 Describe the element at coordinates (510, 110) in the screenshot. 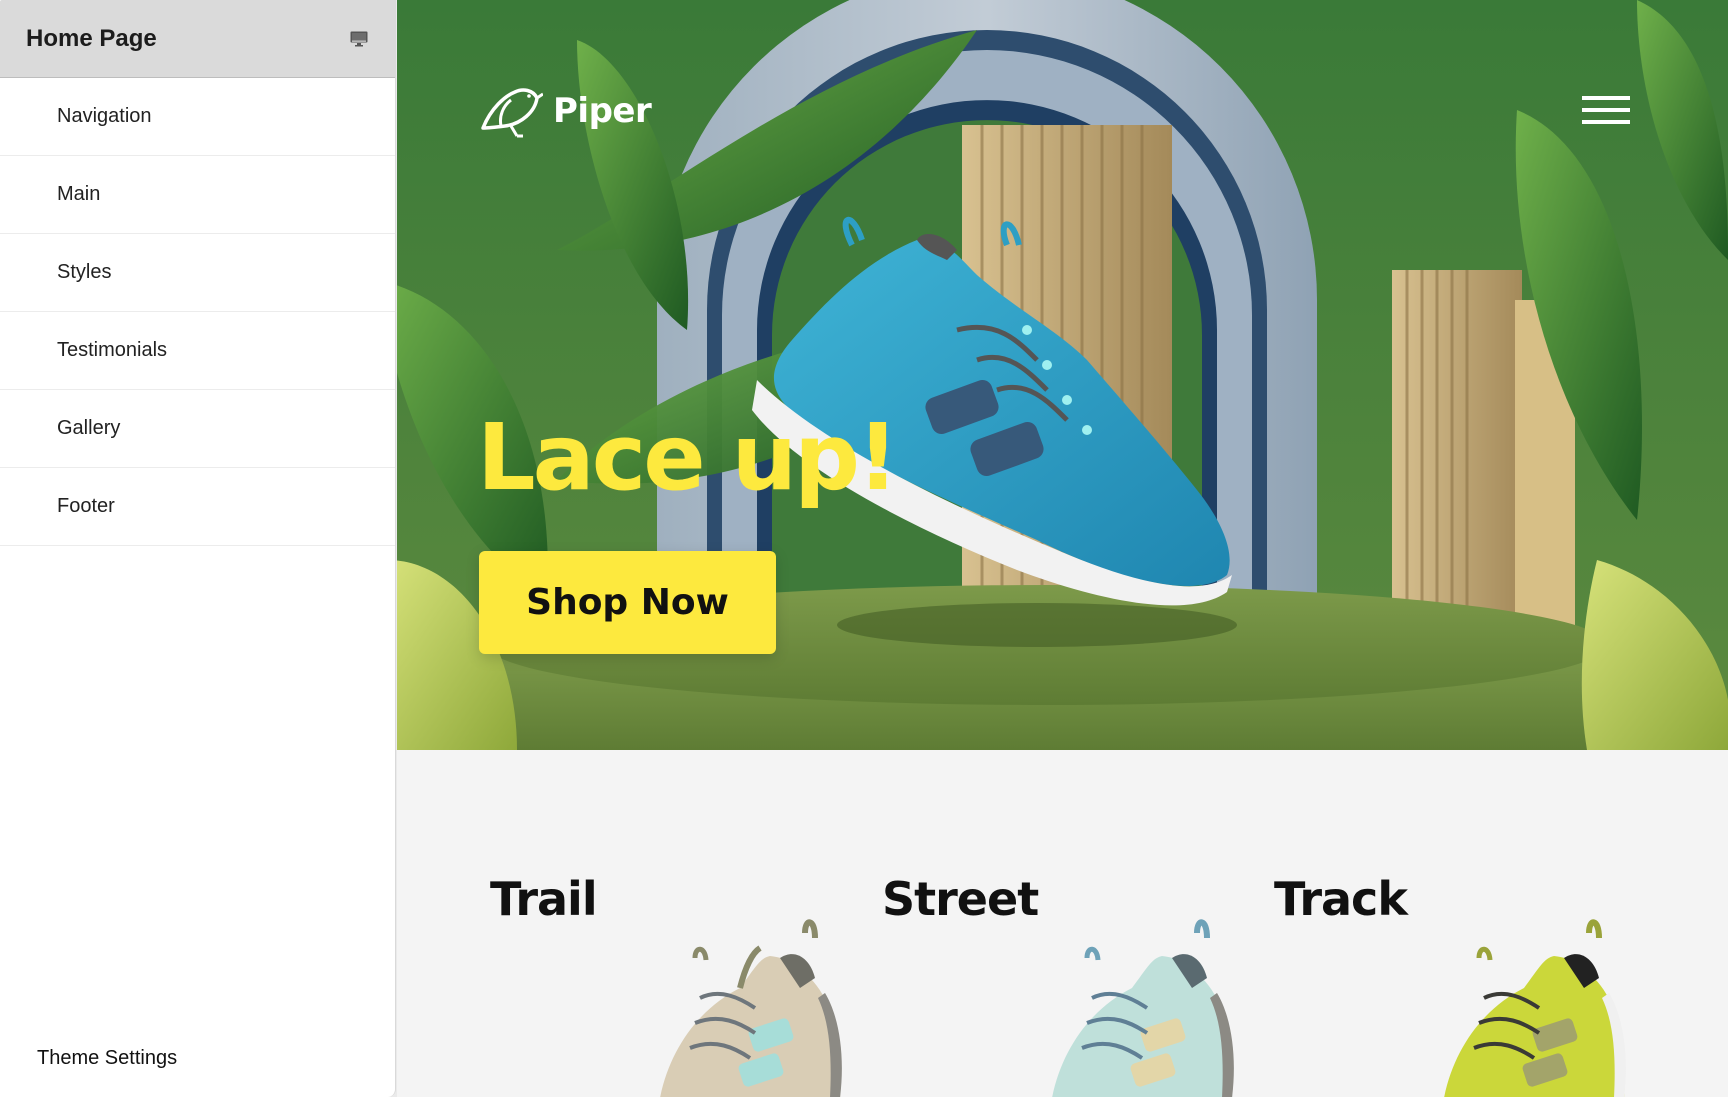

I see `bird-icon` at that location.